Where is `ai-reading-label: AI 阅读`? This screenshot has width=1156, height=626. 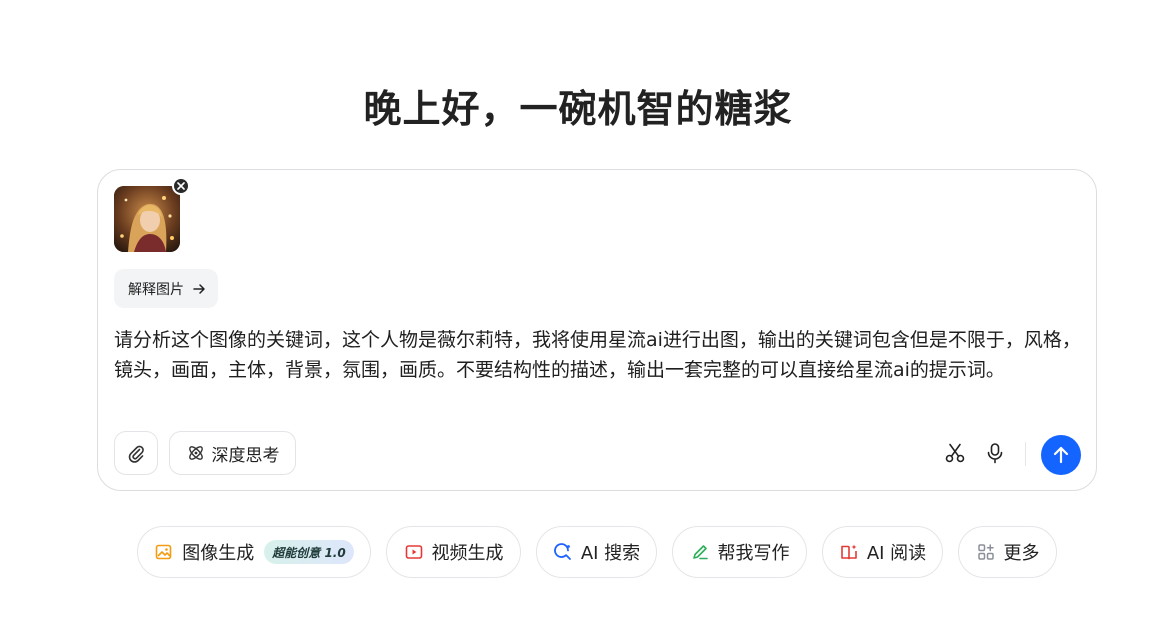 ai-reading-label: AI 阅读 is located at coordinates (896, 553).